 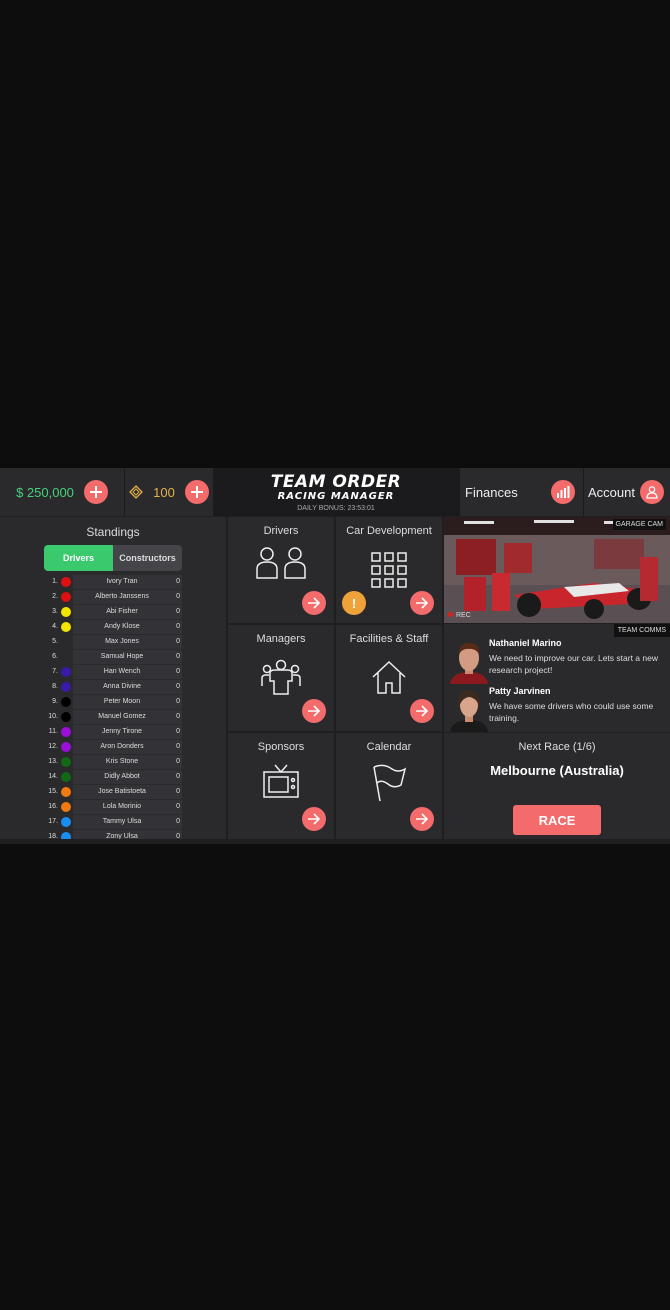 I want to click on drivers-arrow-button, so click(x=314, y=603).